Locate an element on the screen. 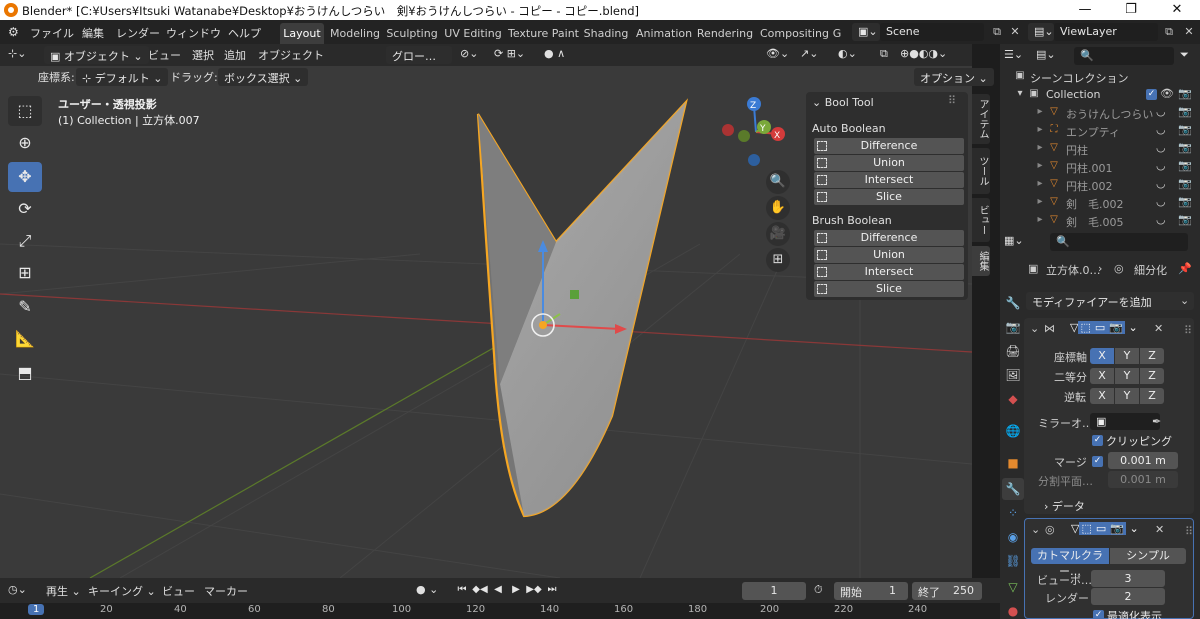  navigation-gizmo: Z X Y is located at coordinates (751, 132).